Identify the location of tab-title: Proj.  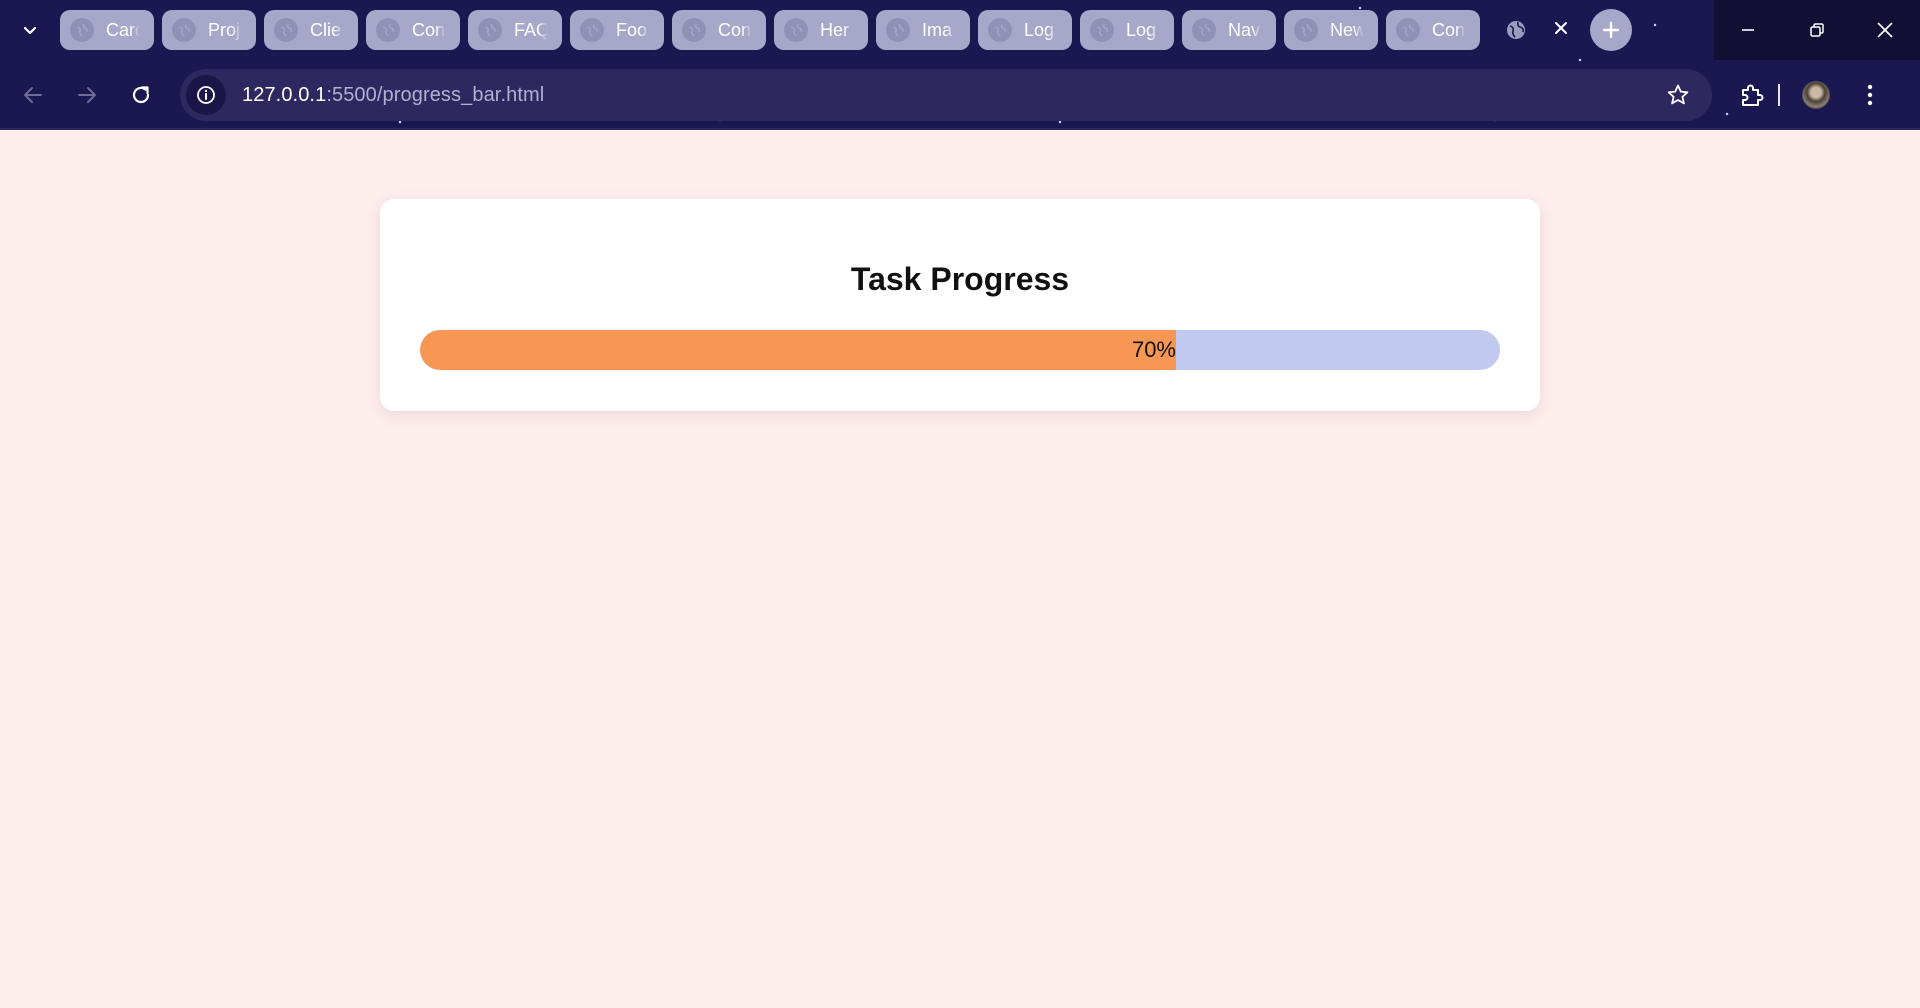
(224, 29).